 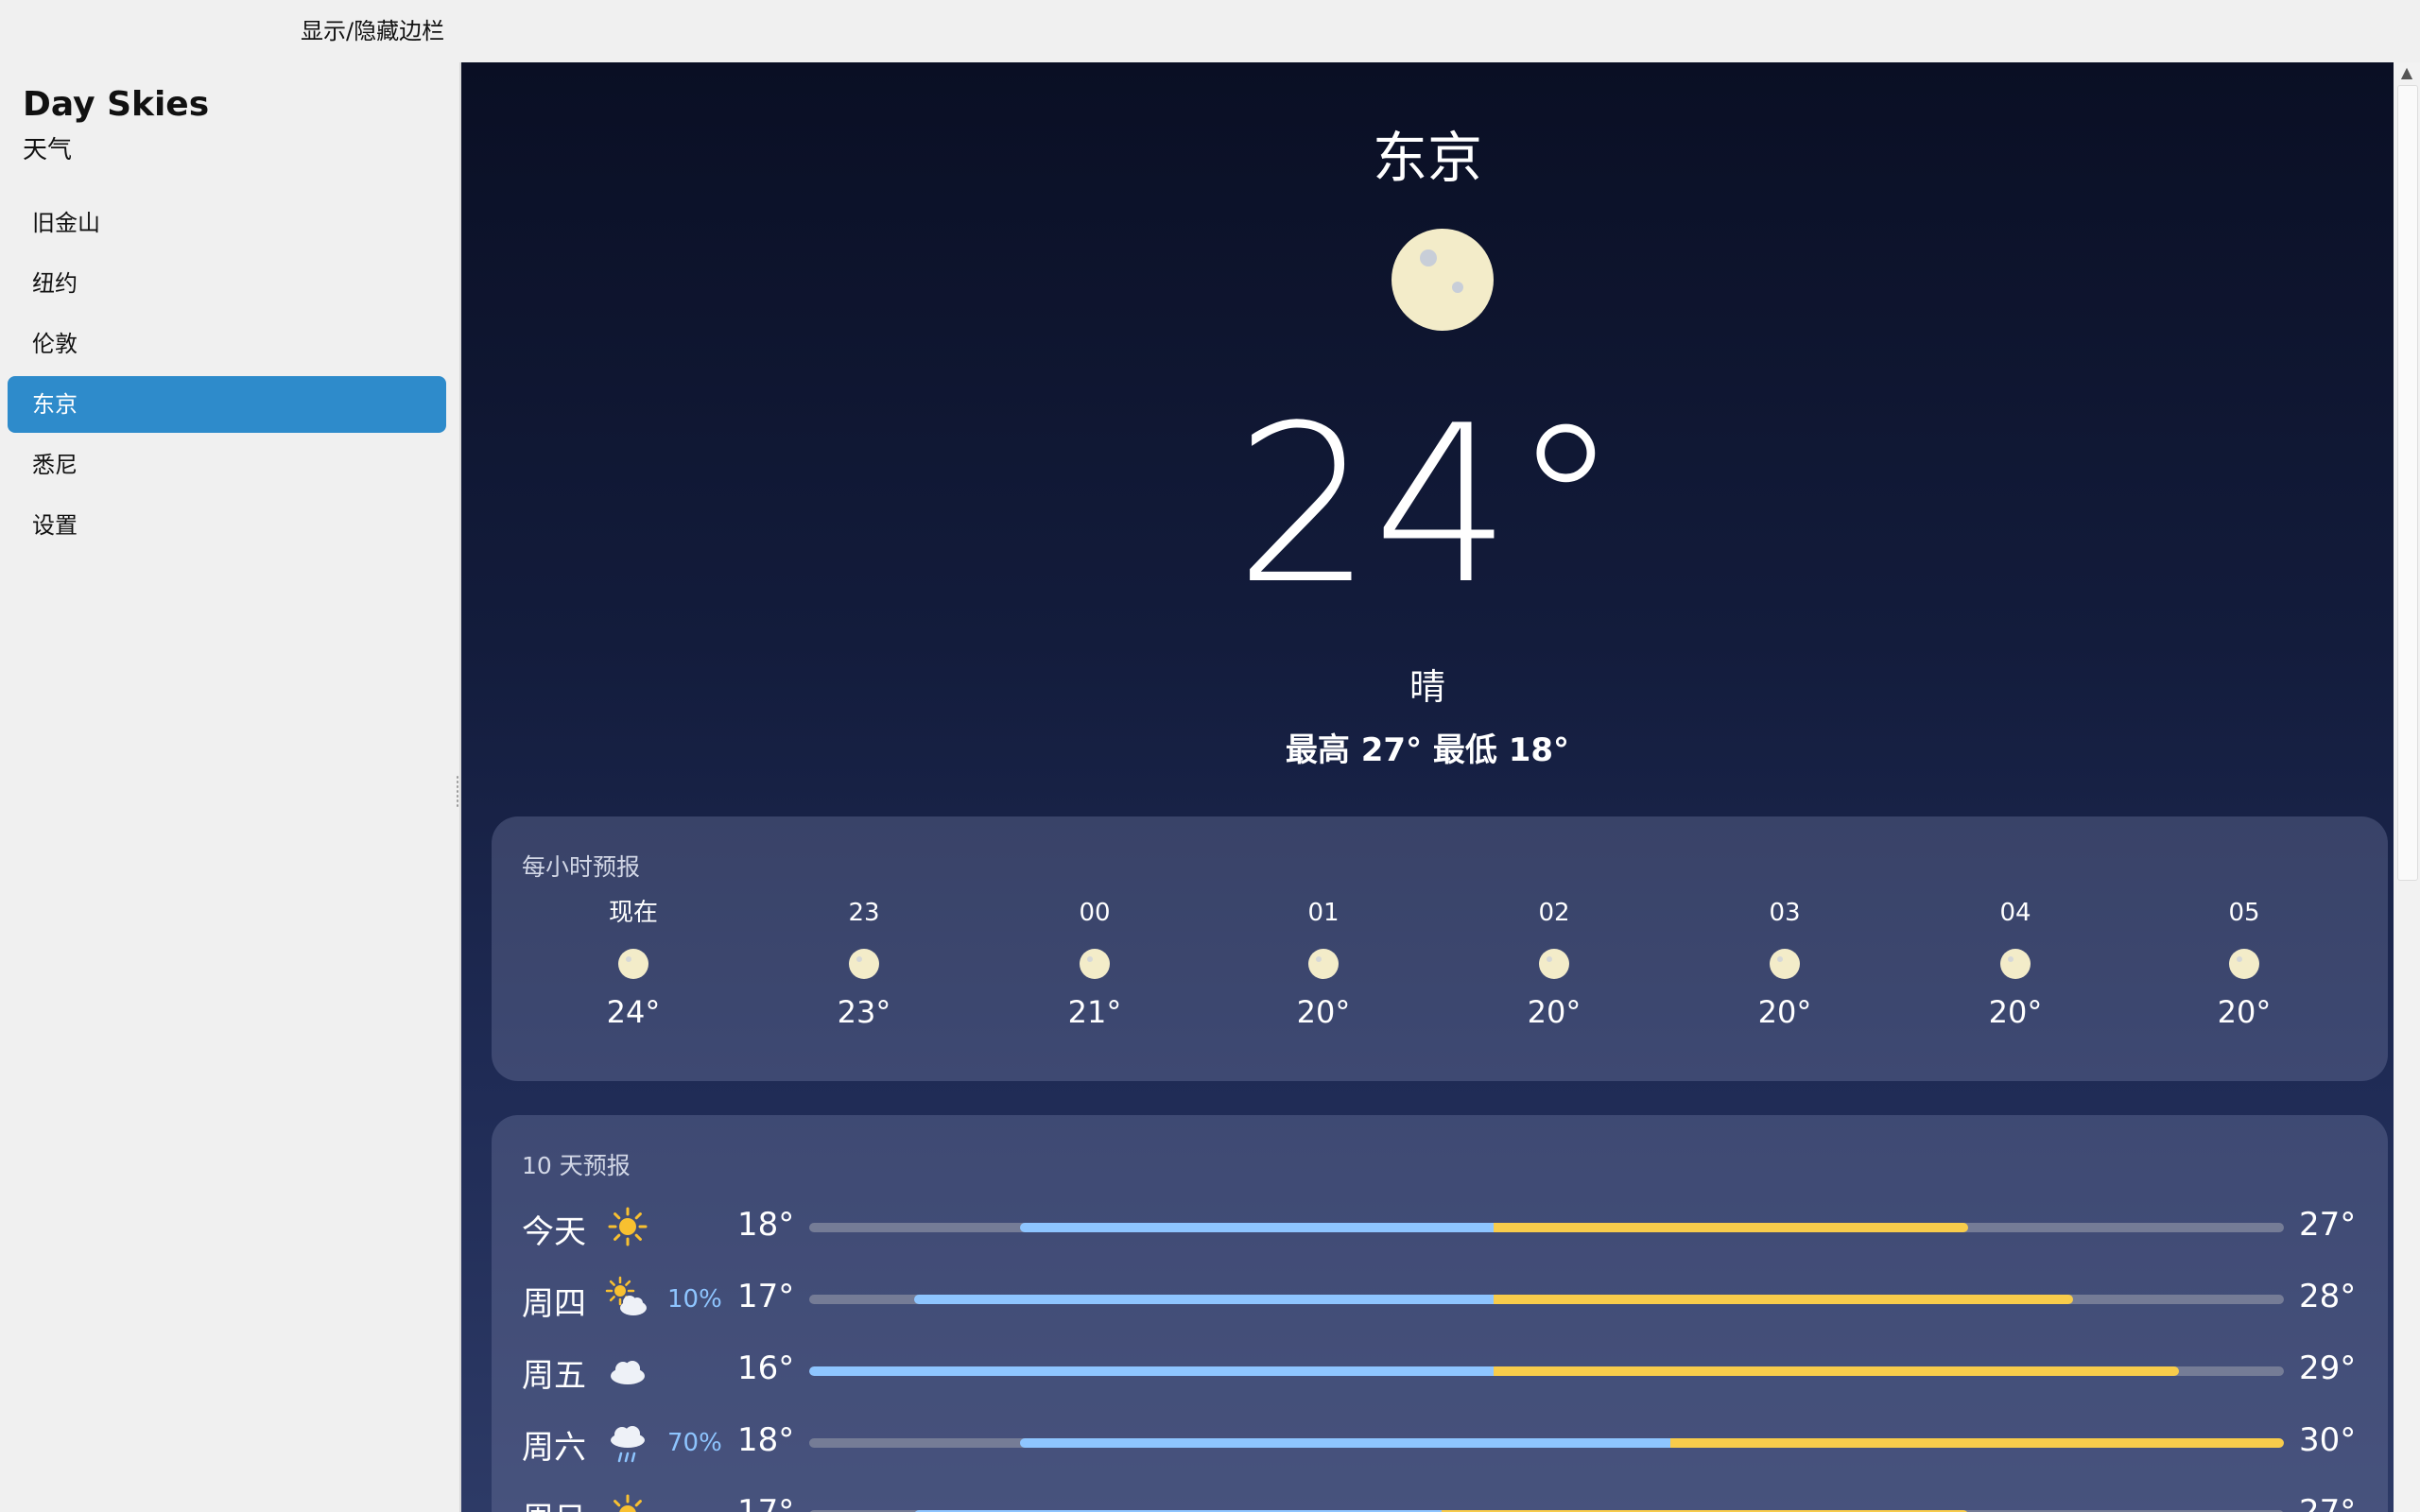 I want to click on hourly-item: 01 20°, so click(x=1324, y=963).